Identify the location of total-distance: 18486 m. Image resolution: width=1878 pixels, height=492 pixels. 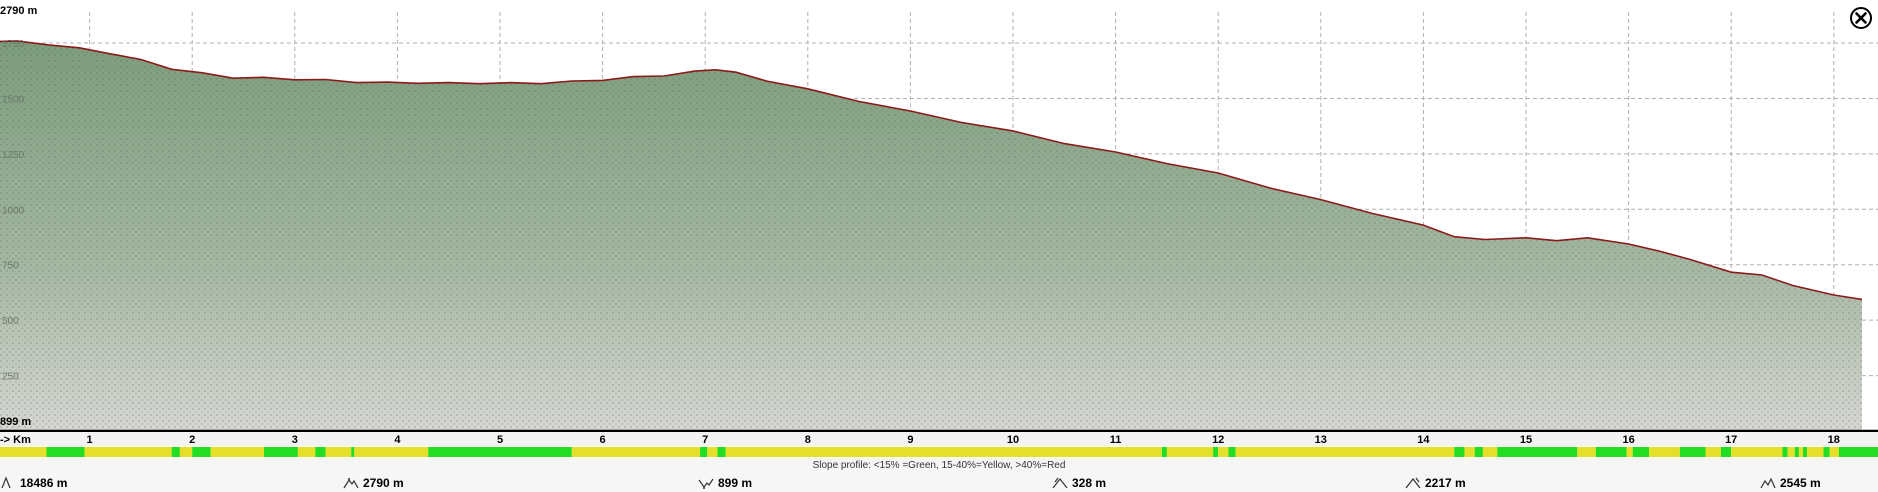
(33, 483).